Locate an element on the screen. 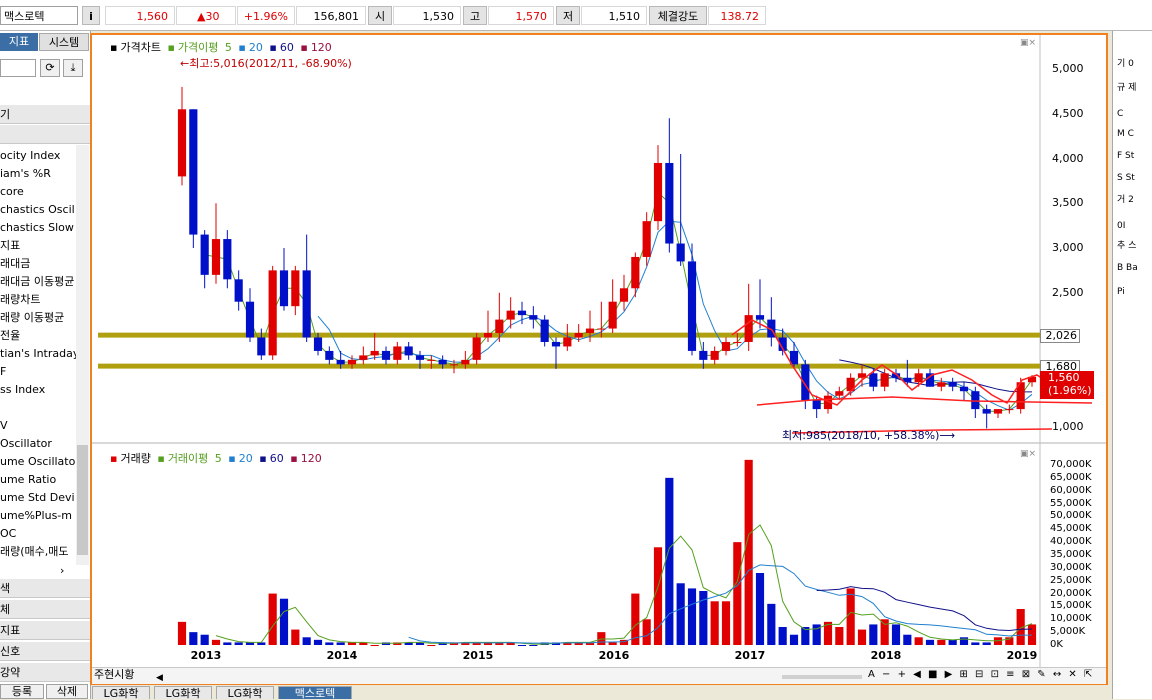 The image size is (1152, 700). indicator-list-item: 지표 is located at coordinates (38, 246).